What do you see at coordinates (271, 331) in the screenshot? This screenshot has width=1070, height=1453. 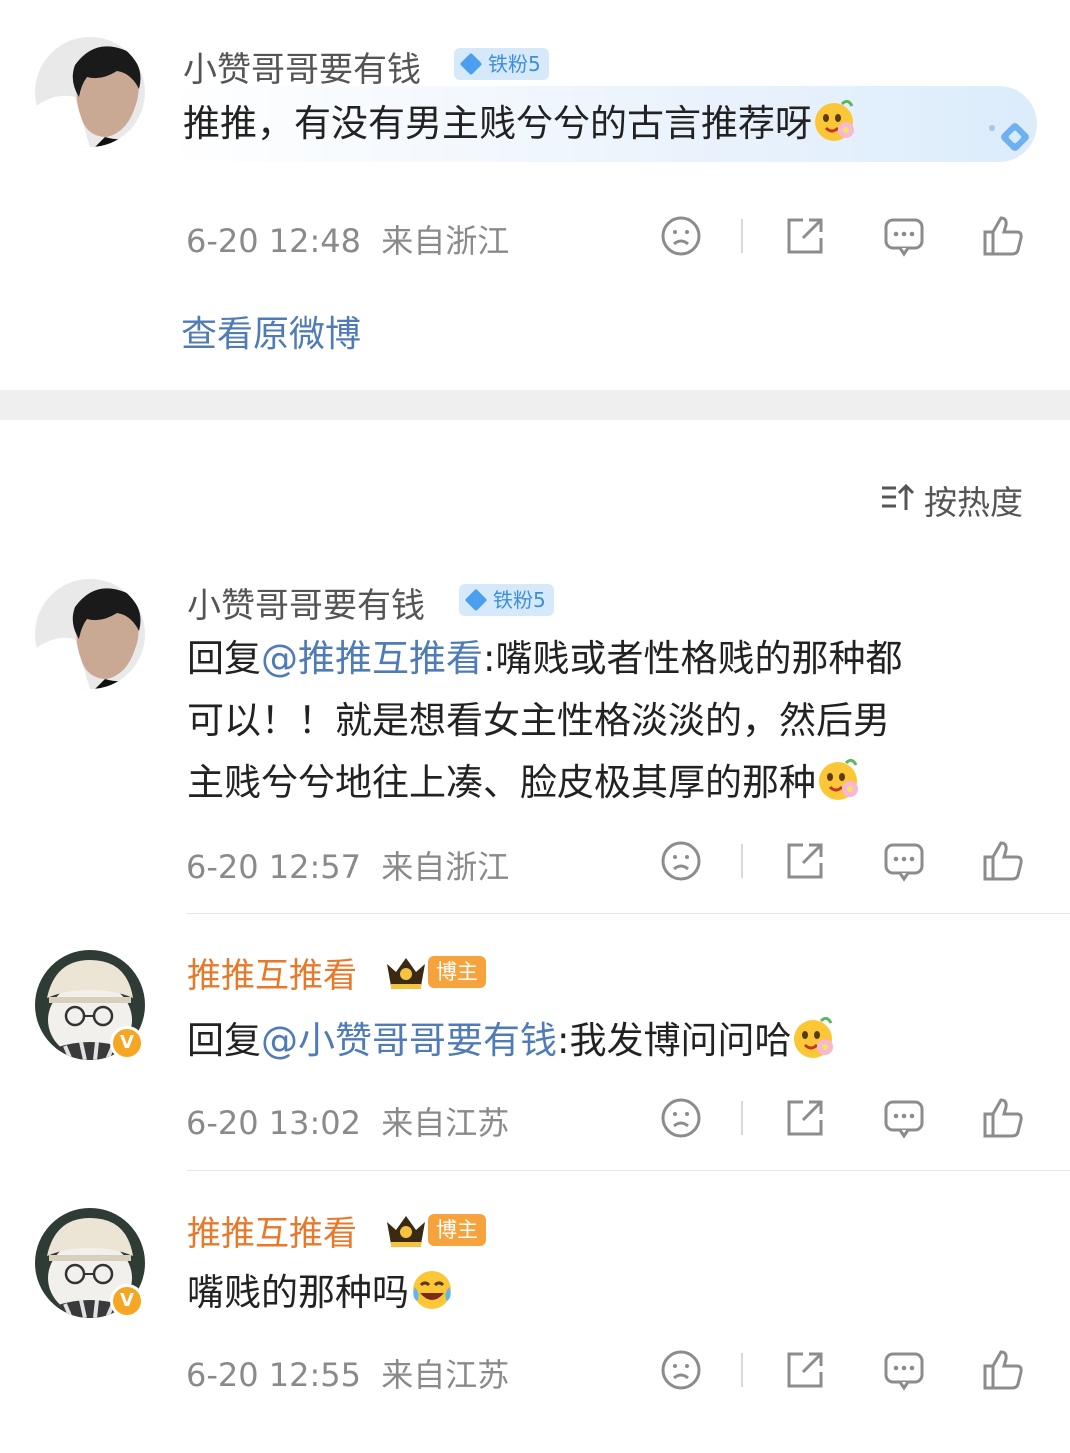 I see `view-original-post-link: 查看原微博` at bounding box center [271, 331].